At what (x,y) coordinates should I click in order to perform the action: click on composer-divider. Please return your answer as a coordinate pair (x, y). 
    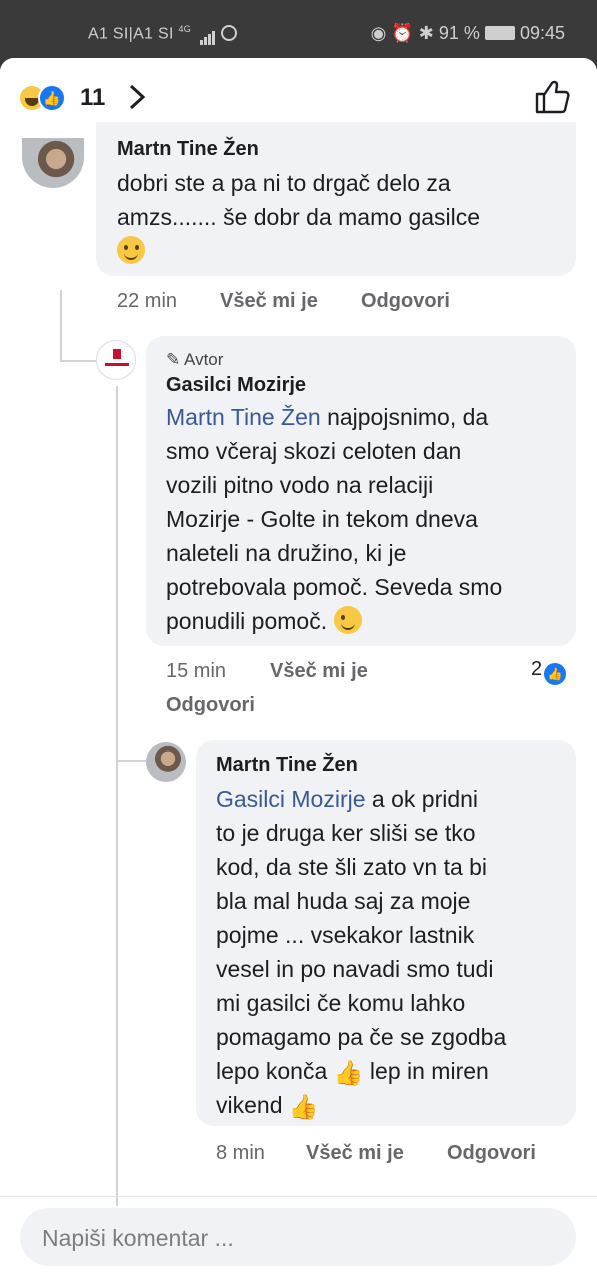
    Looking at the image, I should click on (298, 1196).